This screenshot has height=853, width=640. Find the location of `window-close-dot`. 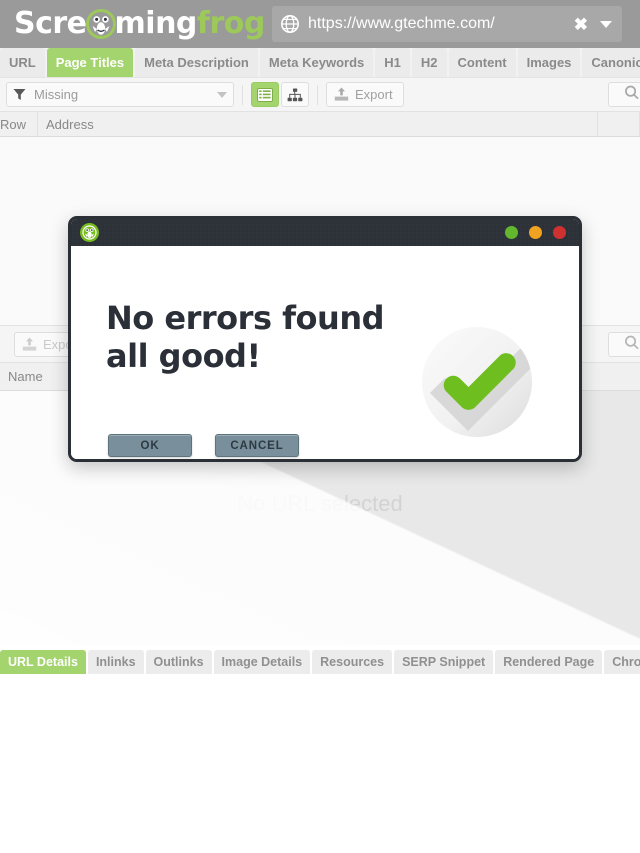

window-close-dot is located at coordinates (559, 232).